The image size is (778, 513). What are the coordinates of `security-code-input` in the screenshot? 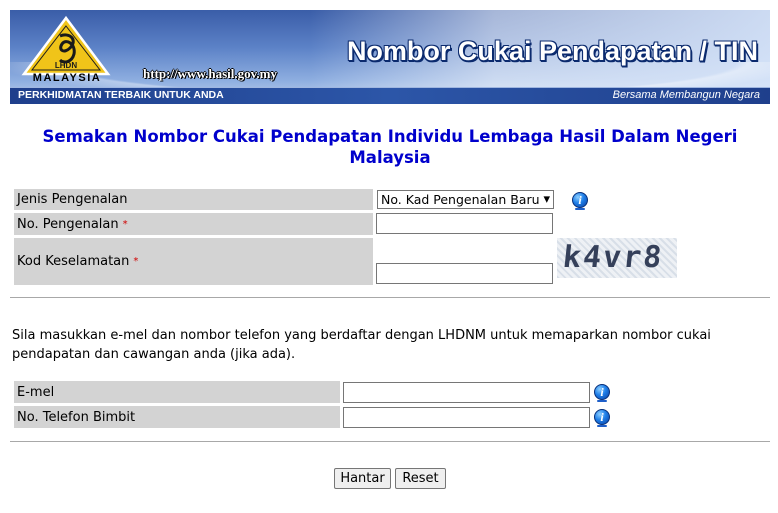 It's located at (464, 273).